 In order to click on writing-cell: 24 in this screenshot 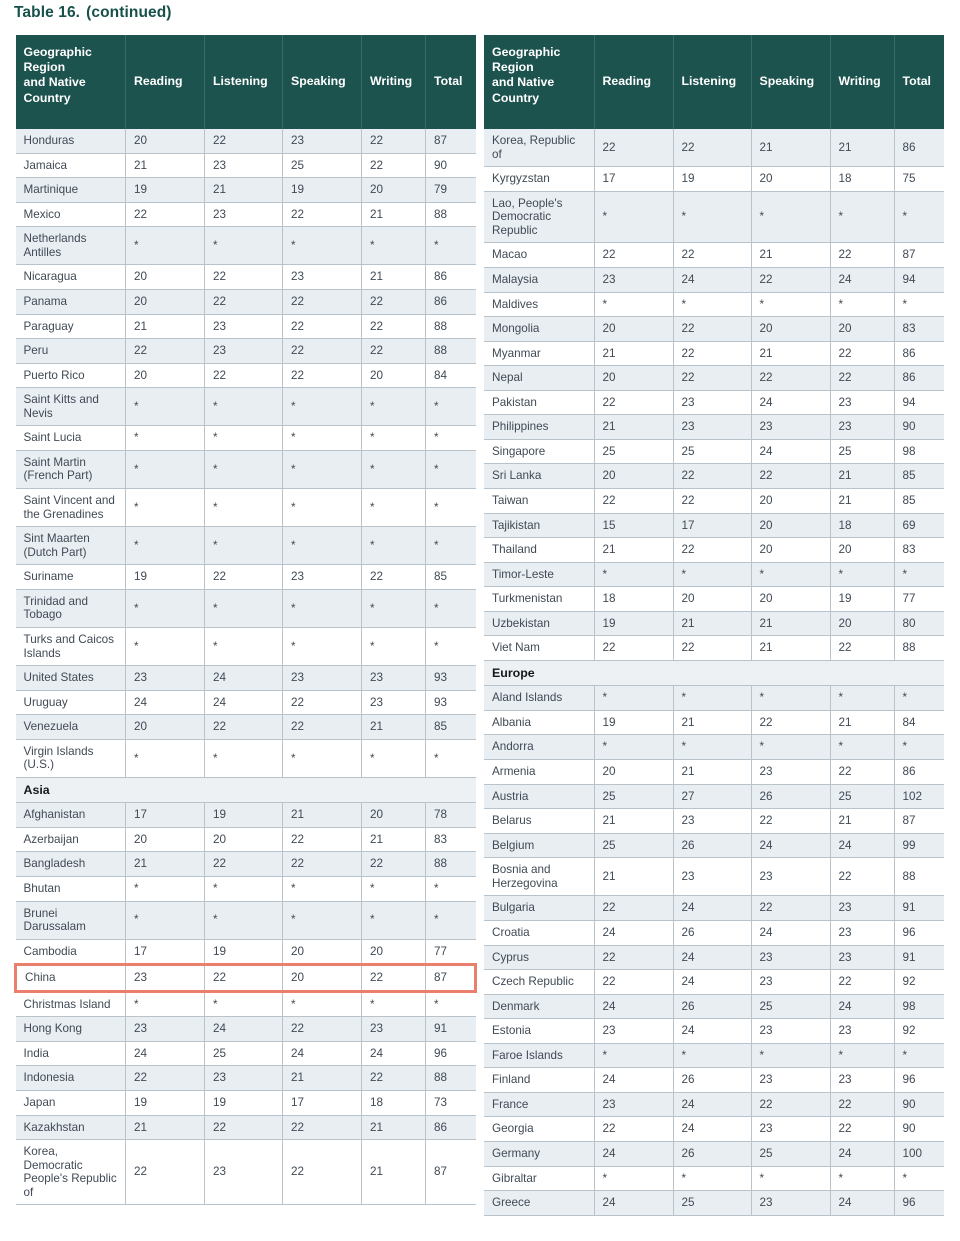, I will do `click(393, 1054)`.